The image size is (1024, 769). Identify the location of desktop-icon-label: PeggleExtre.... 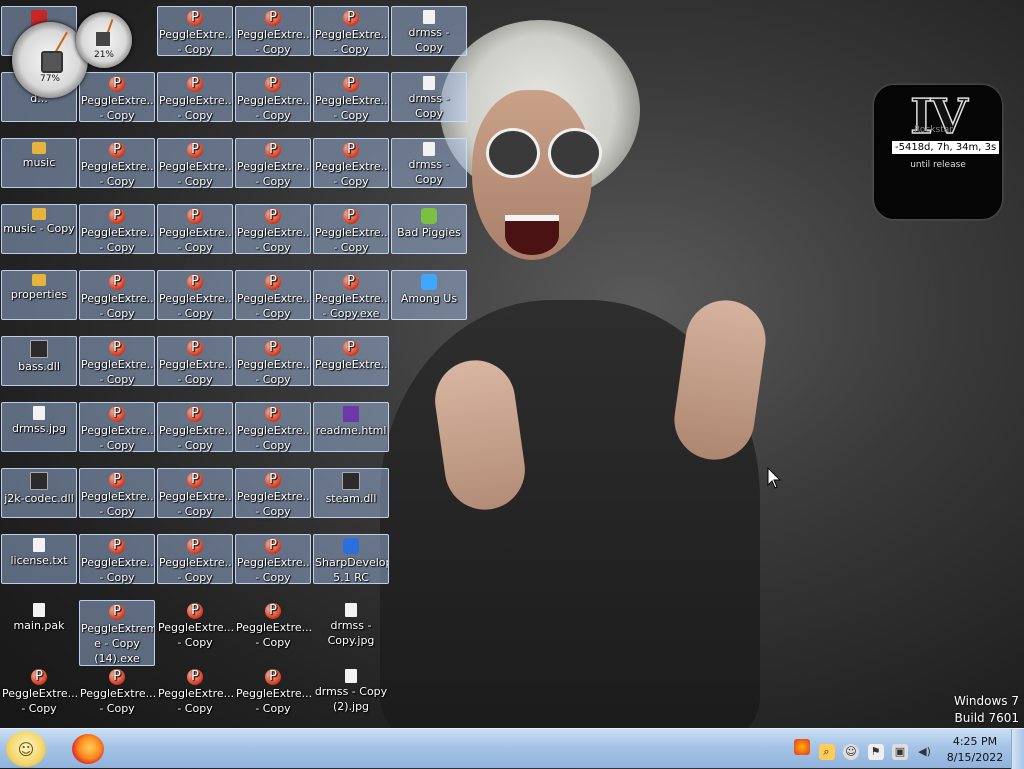
(351, 364).